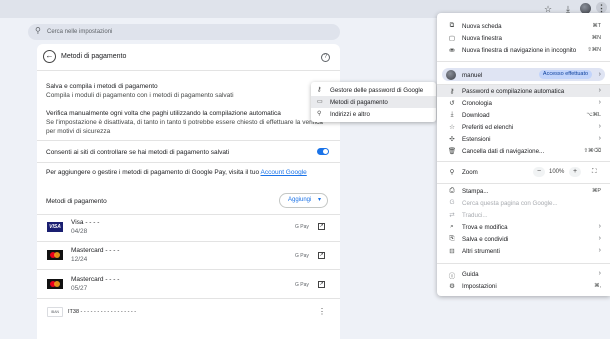 The height and width of the screenshot is (339, 610). Describe the element at coordinates (523, 91) in the screenshot. I see `menu-item-passwords-autofill: ⚷ Password e compilazione automatica ›` at that location.